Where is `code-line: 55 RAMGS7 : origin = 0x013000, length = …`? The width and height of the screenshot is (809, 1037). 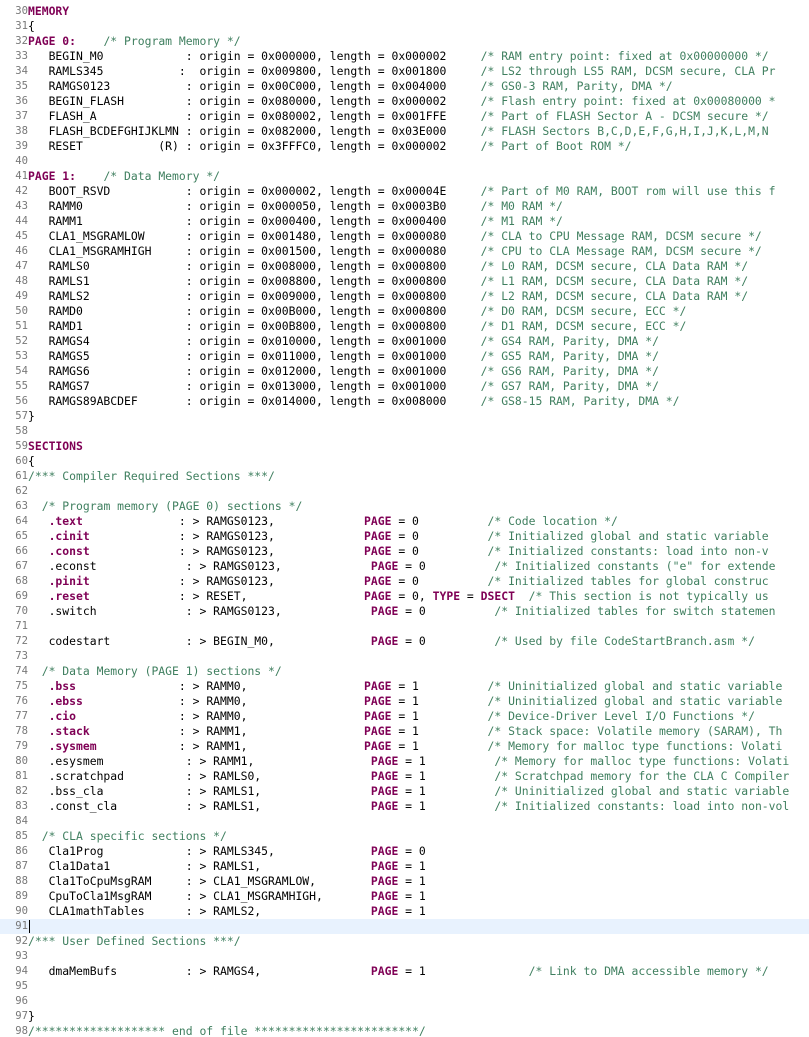
code-line: 55 RAMGS7 : origin = 0x013000, length = … is located at coordinates (404, 386).